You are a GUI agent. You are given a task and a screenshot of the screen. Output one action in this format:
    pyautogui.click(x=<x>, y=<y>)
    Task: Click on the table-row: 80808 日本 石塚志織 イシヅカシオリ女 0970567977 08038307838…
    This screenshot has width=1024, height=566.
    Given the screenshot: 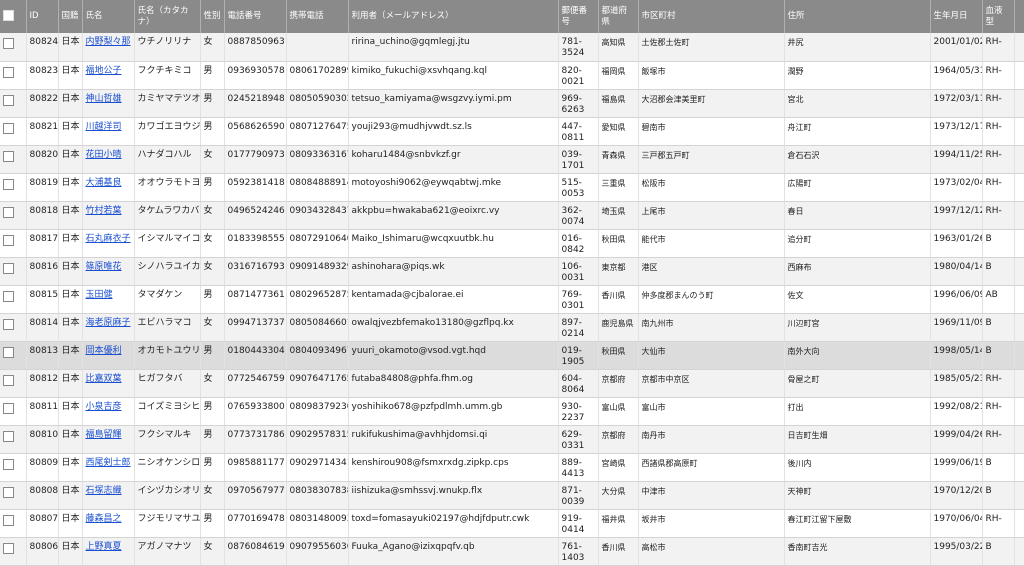 What is the action you would take?
    pyautogui.click(x=512, y=495)
    